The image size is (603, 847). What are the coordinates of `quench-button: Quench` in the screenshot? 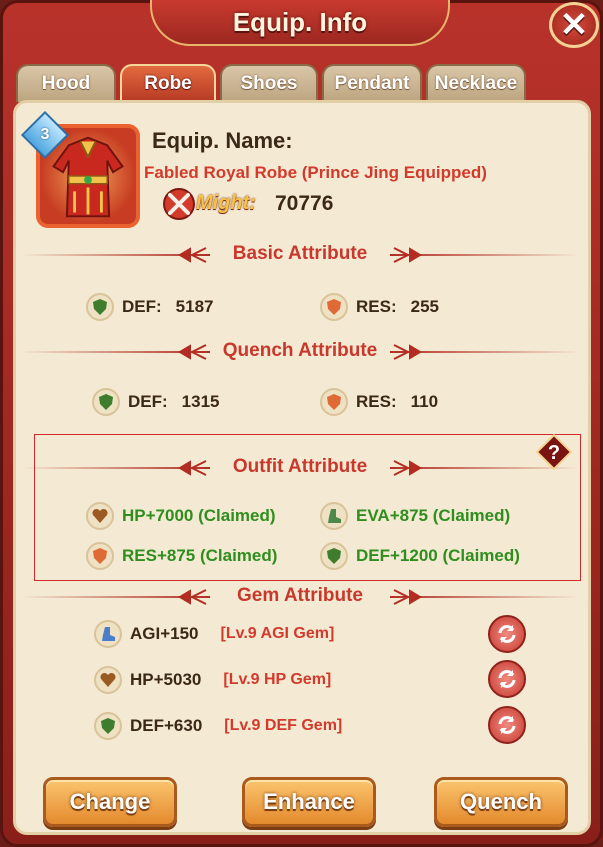 It's located at (501, 802).